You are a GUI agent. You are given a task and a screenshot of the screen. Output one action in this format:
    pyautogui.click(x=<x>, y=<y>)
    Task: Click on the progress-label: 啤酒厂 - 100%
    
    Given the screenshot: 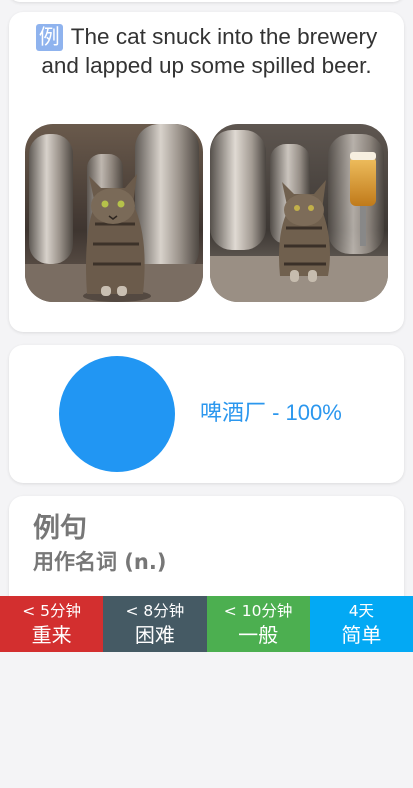 What is the action you would take?
    pyautogui.click(x=271, y=412)
    